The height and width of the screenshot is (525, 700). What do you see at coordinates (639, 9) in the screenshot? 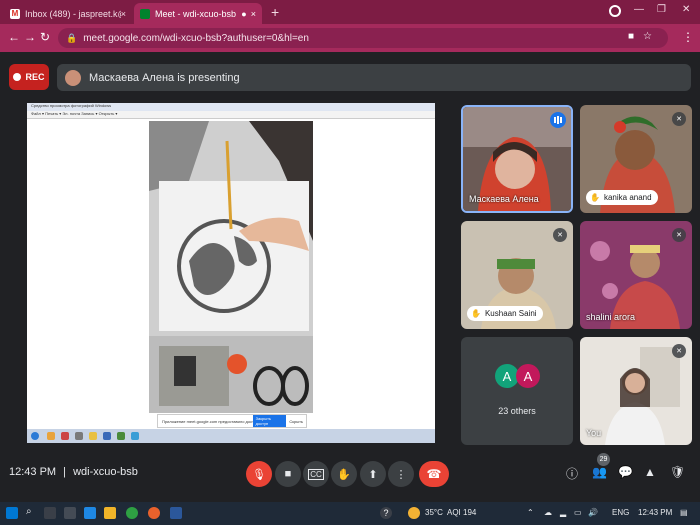
I see `minimize-button: —` at bounding box center [639, 9].